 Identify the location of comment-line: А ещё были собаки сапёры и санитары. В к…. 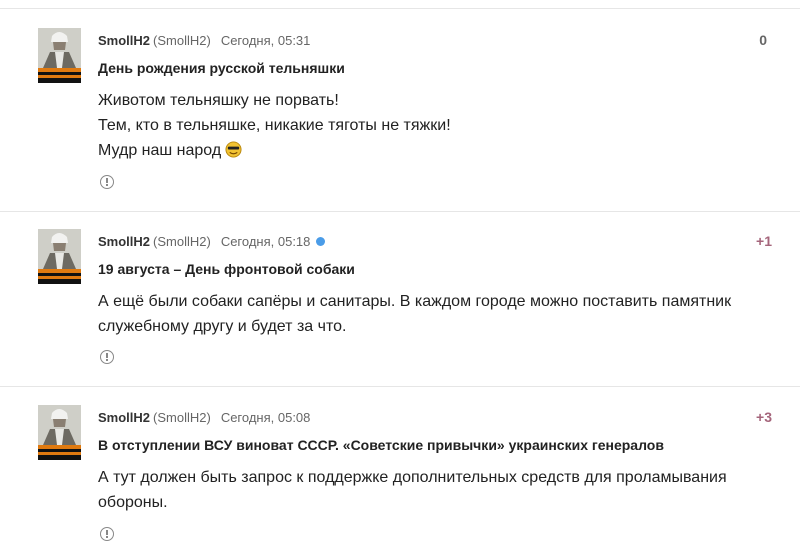
(415, 301).